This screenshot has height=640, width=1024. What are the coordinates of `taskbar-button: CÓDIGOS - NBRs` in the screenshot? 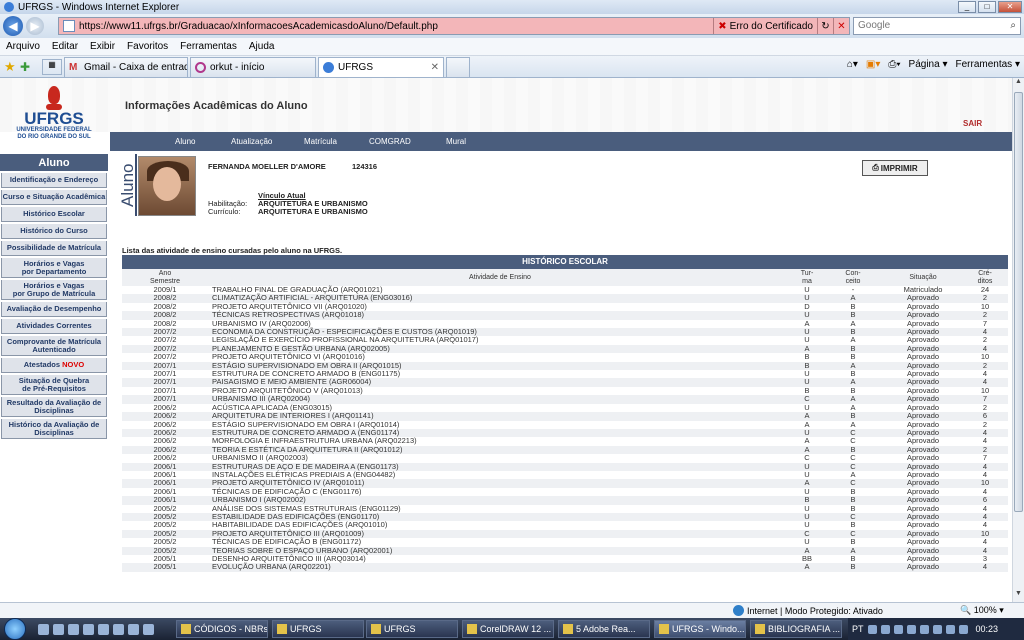 It's located at (222, 629).